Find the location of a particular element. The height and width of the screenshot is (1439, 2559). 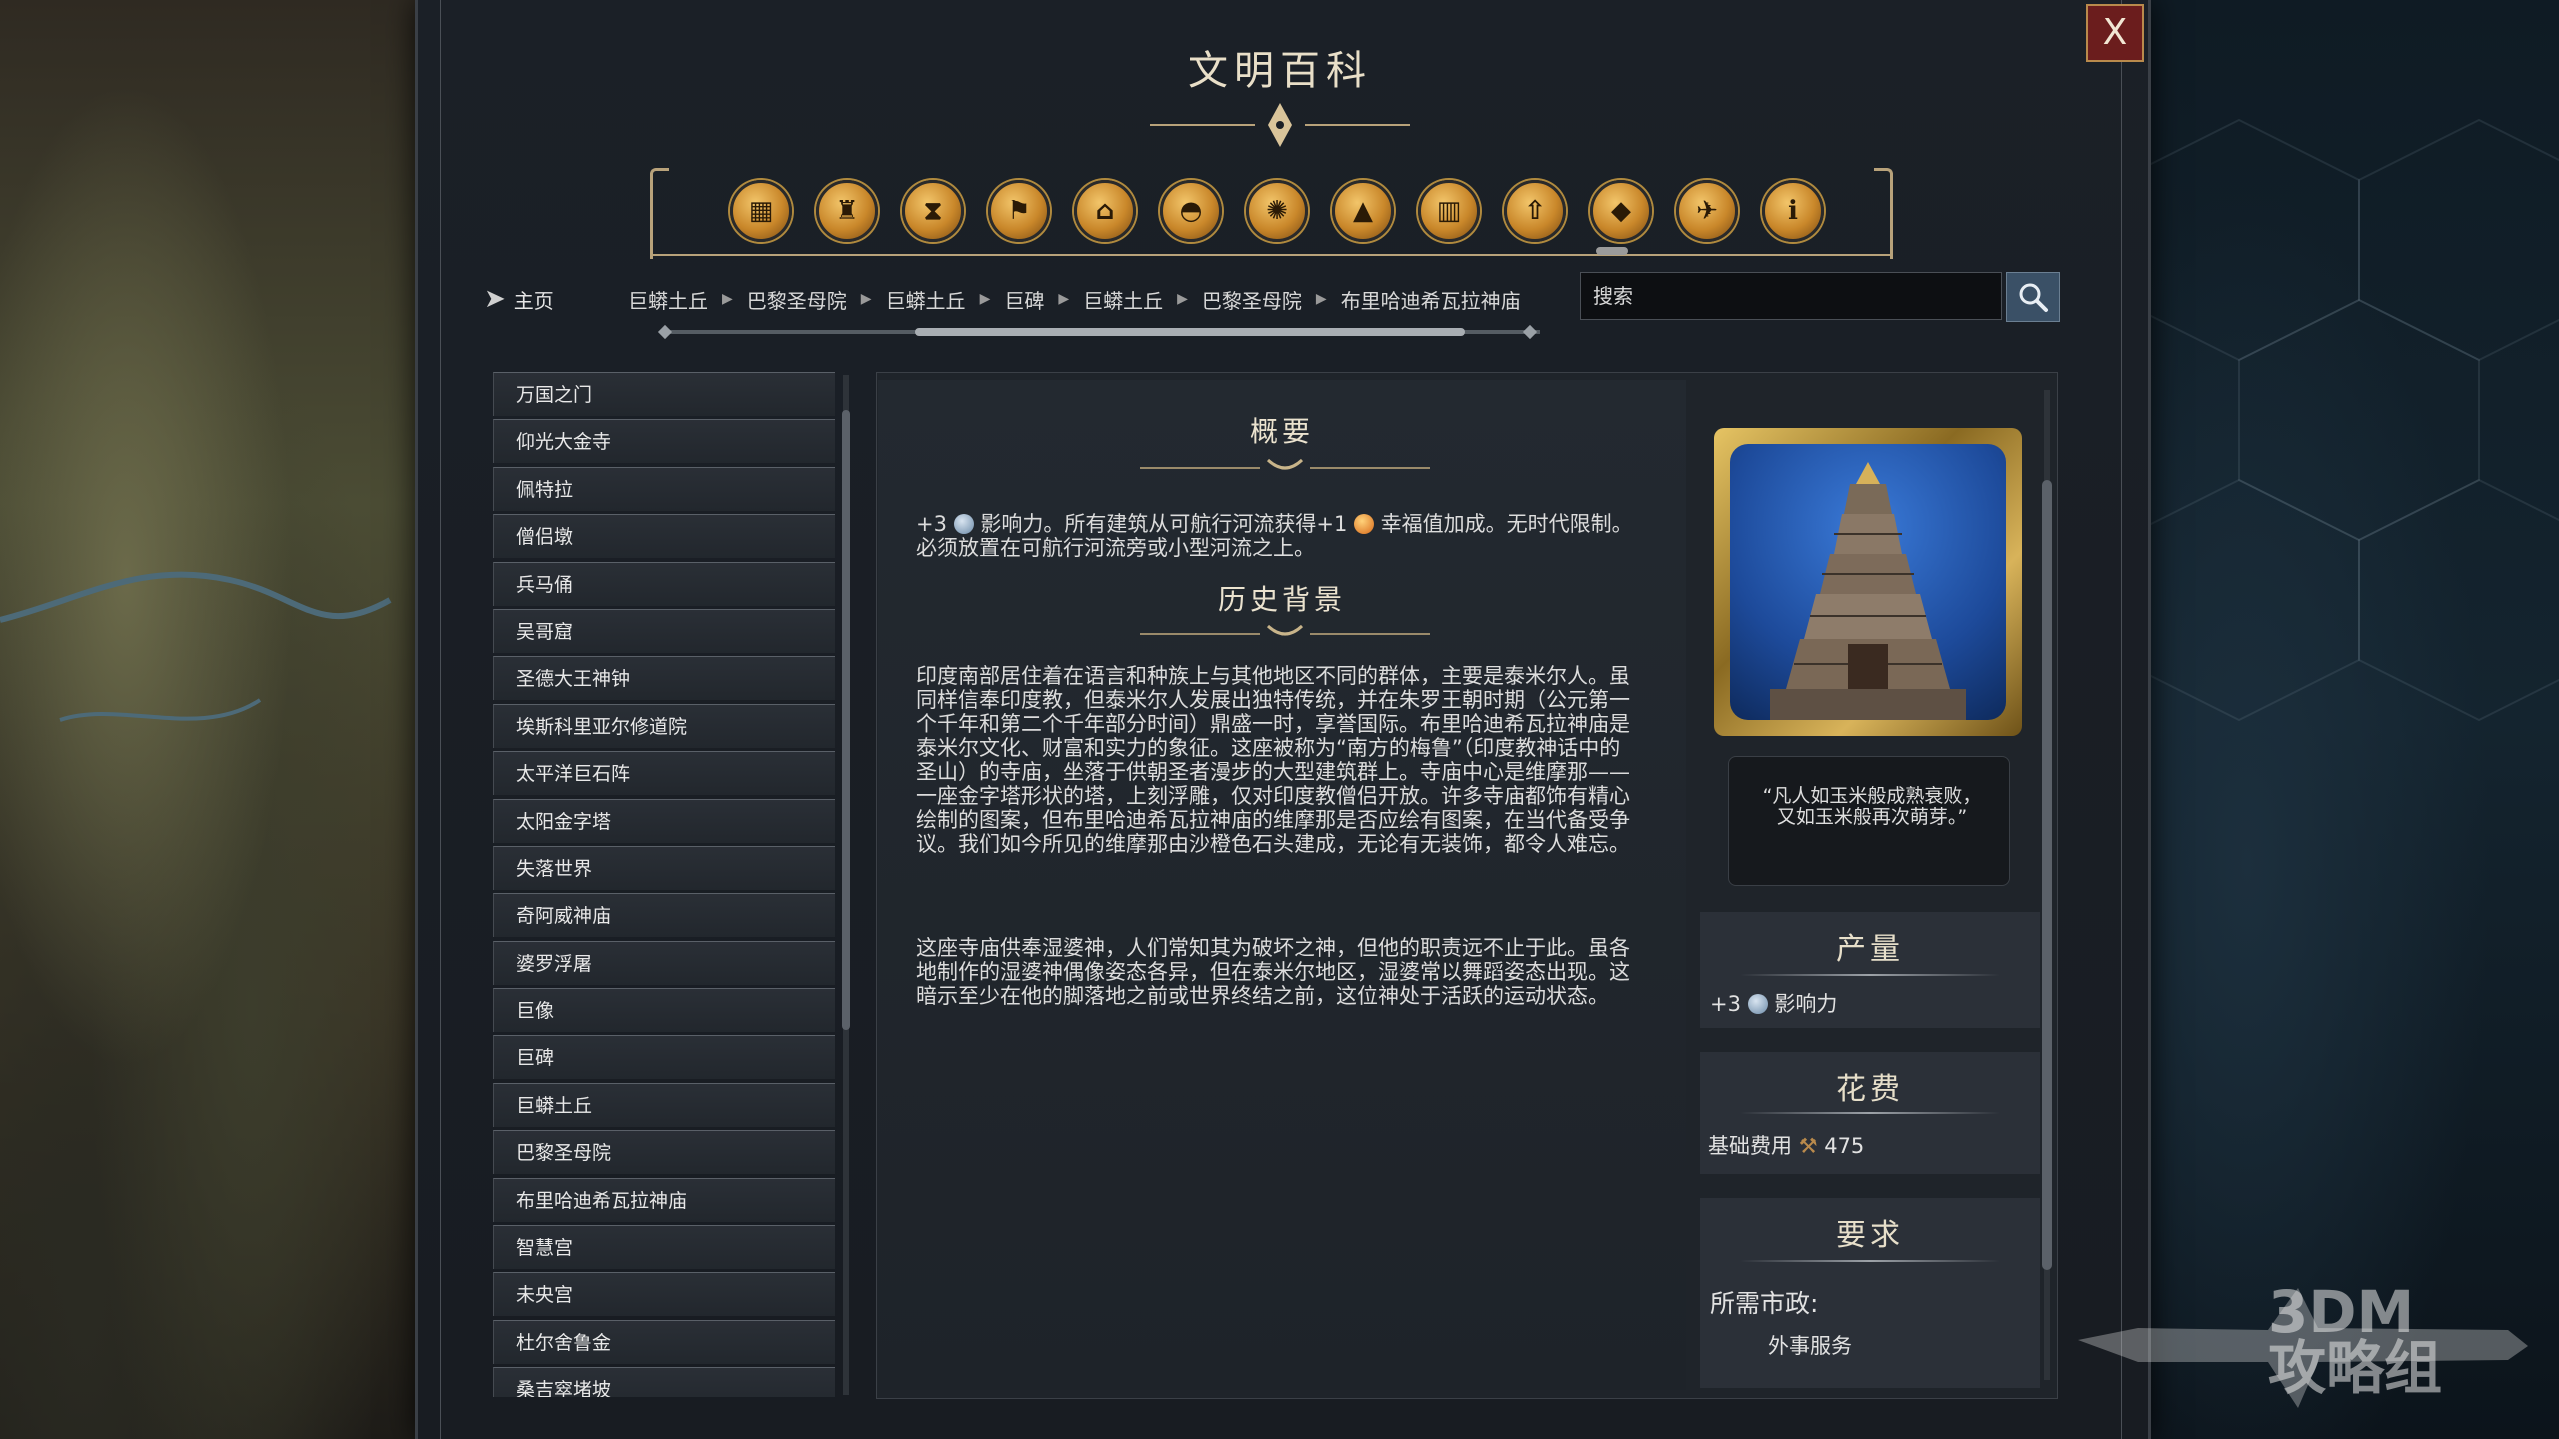

list-item: 杜尔舍鲁金 is located at coordinates (664, 1341).